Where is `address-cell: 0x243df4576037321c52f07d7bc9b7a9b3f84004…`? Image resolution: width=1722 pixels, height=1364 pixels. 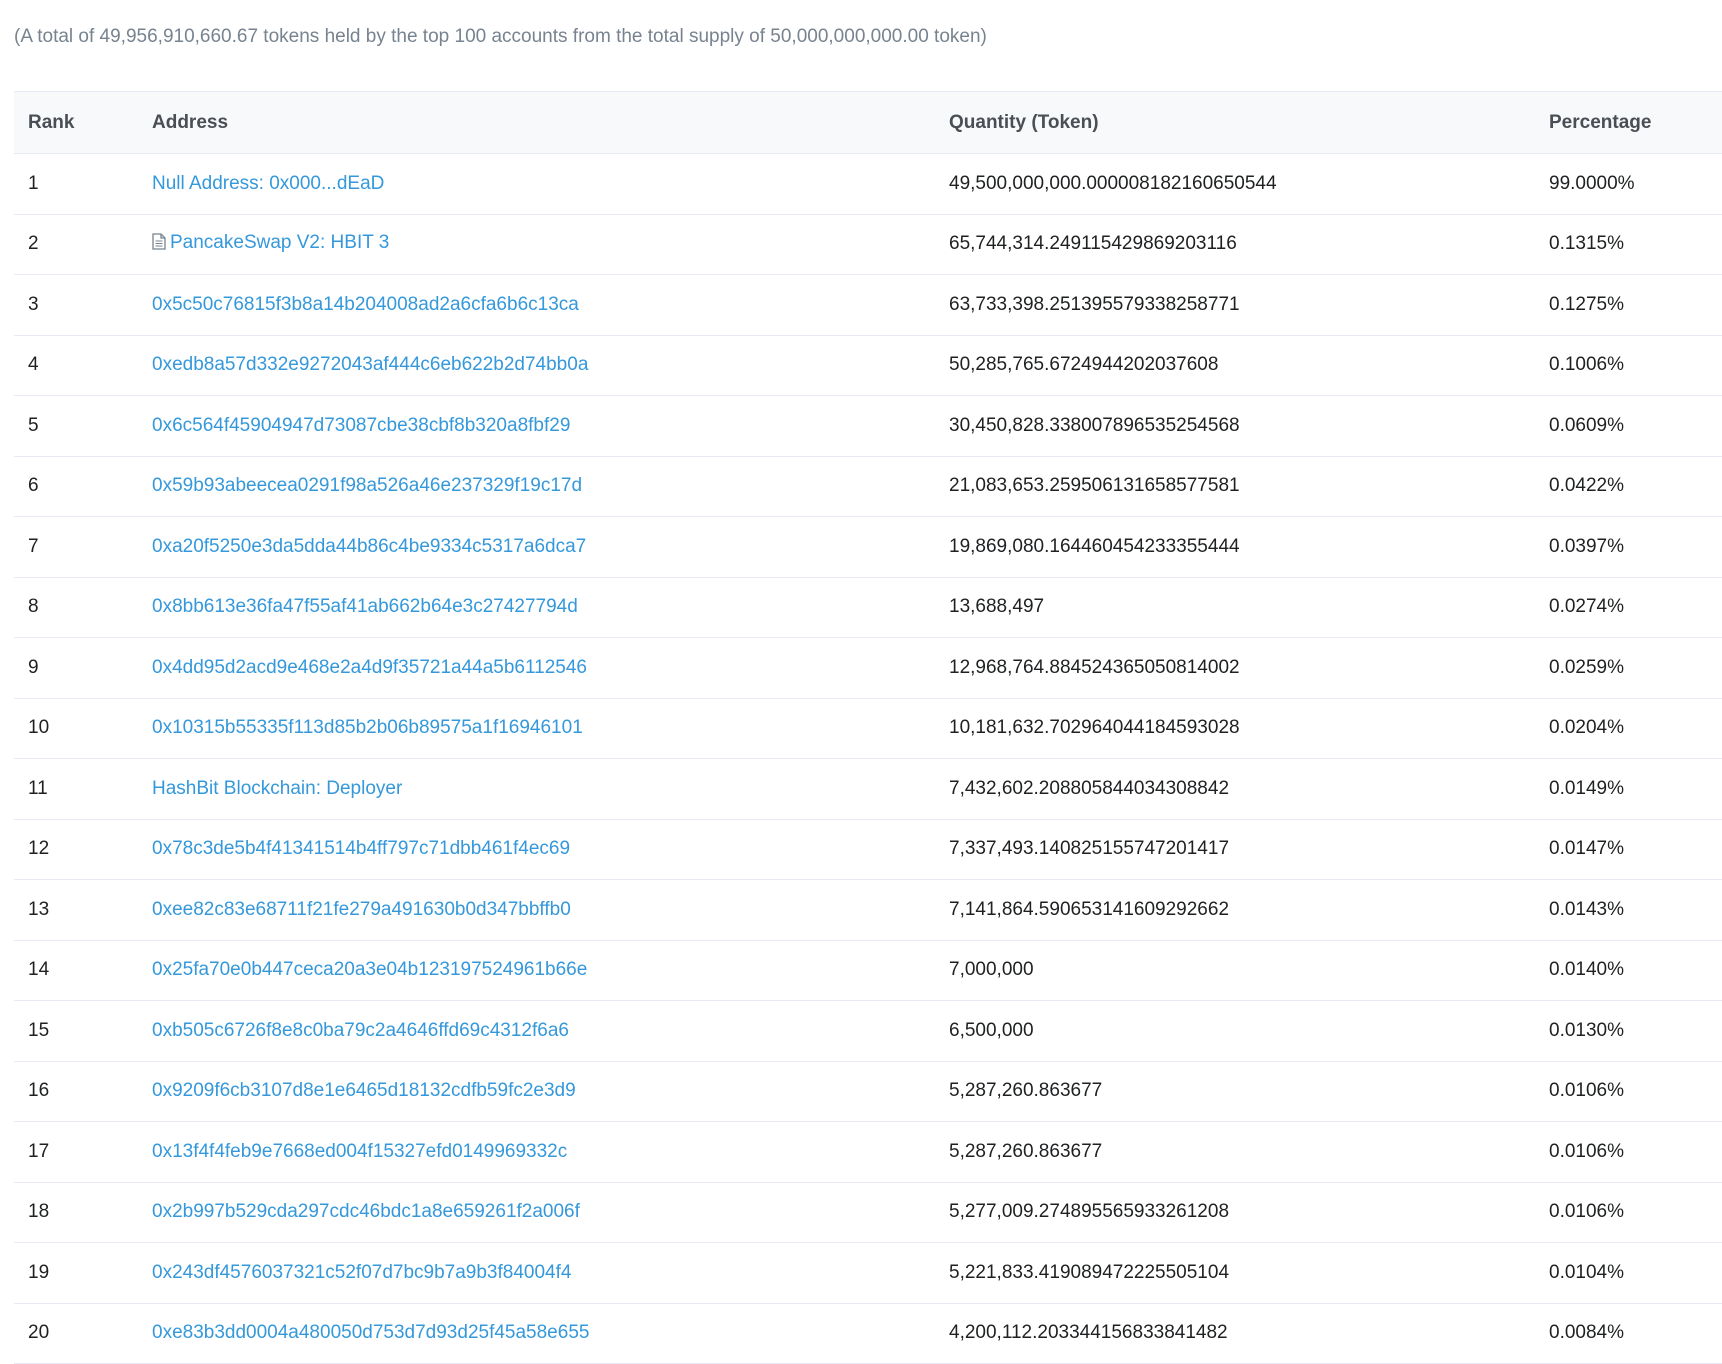
address-cell: 0x243df4576037321c52f07d7bc9b7a9b3f84004… is located at coordinates (550, 1273).